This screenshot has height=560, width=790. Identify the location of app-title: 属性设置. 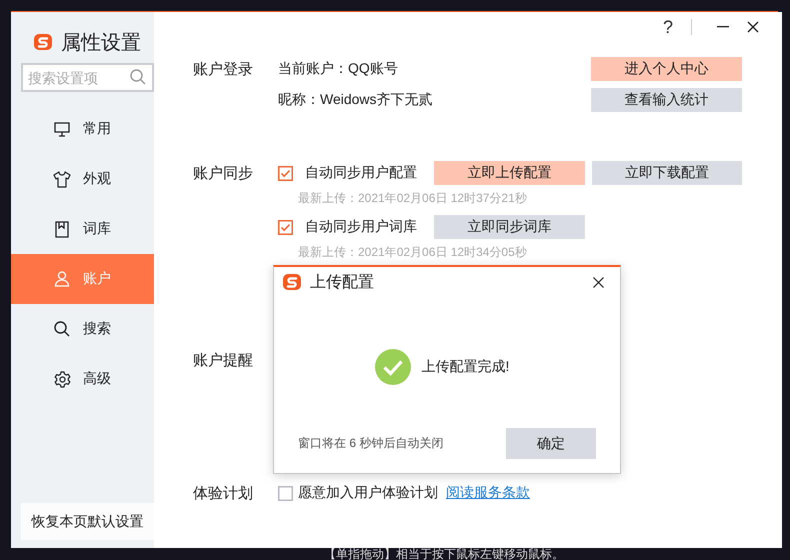
(101, 43).